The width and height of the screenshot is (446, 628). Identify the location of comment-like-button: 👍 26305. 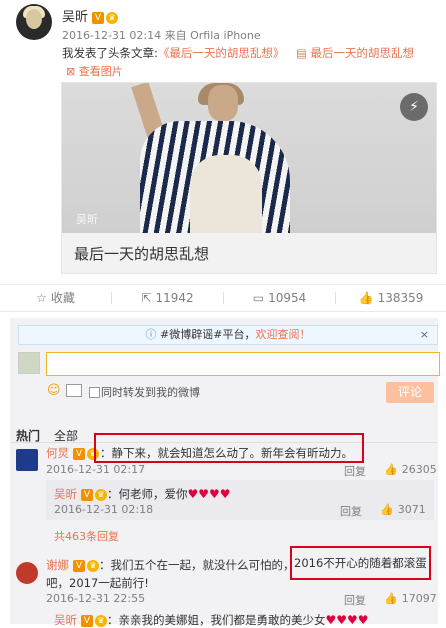
(410, 469).